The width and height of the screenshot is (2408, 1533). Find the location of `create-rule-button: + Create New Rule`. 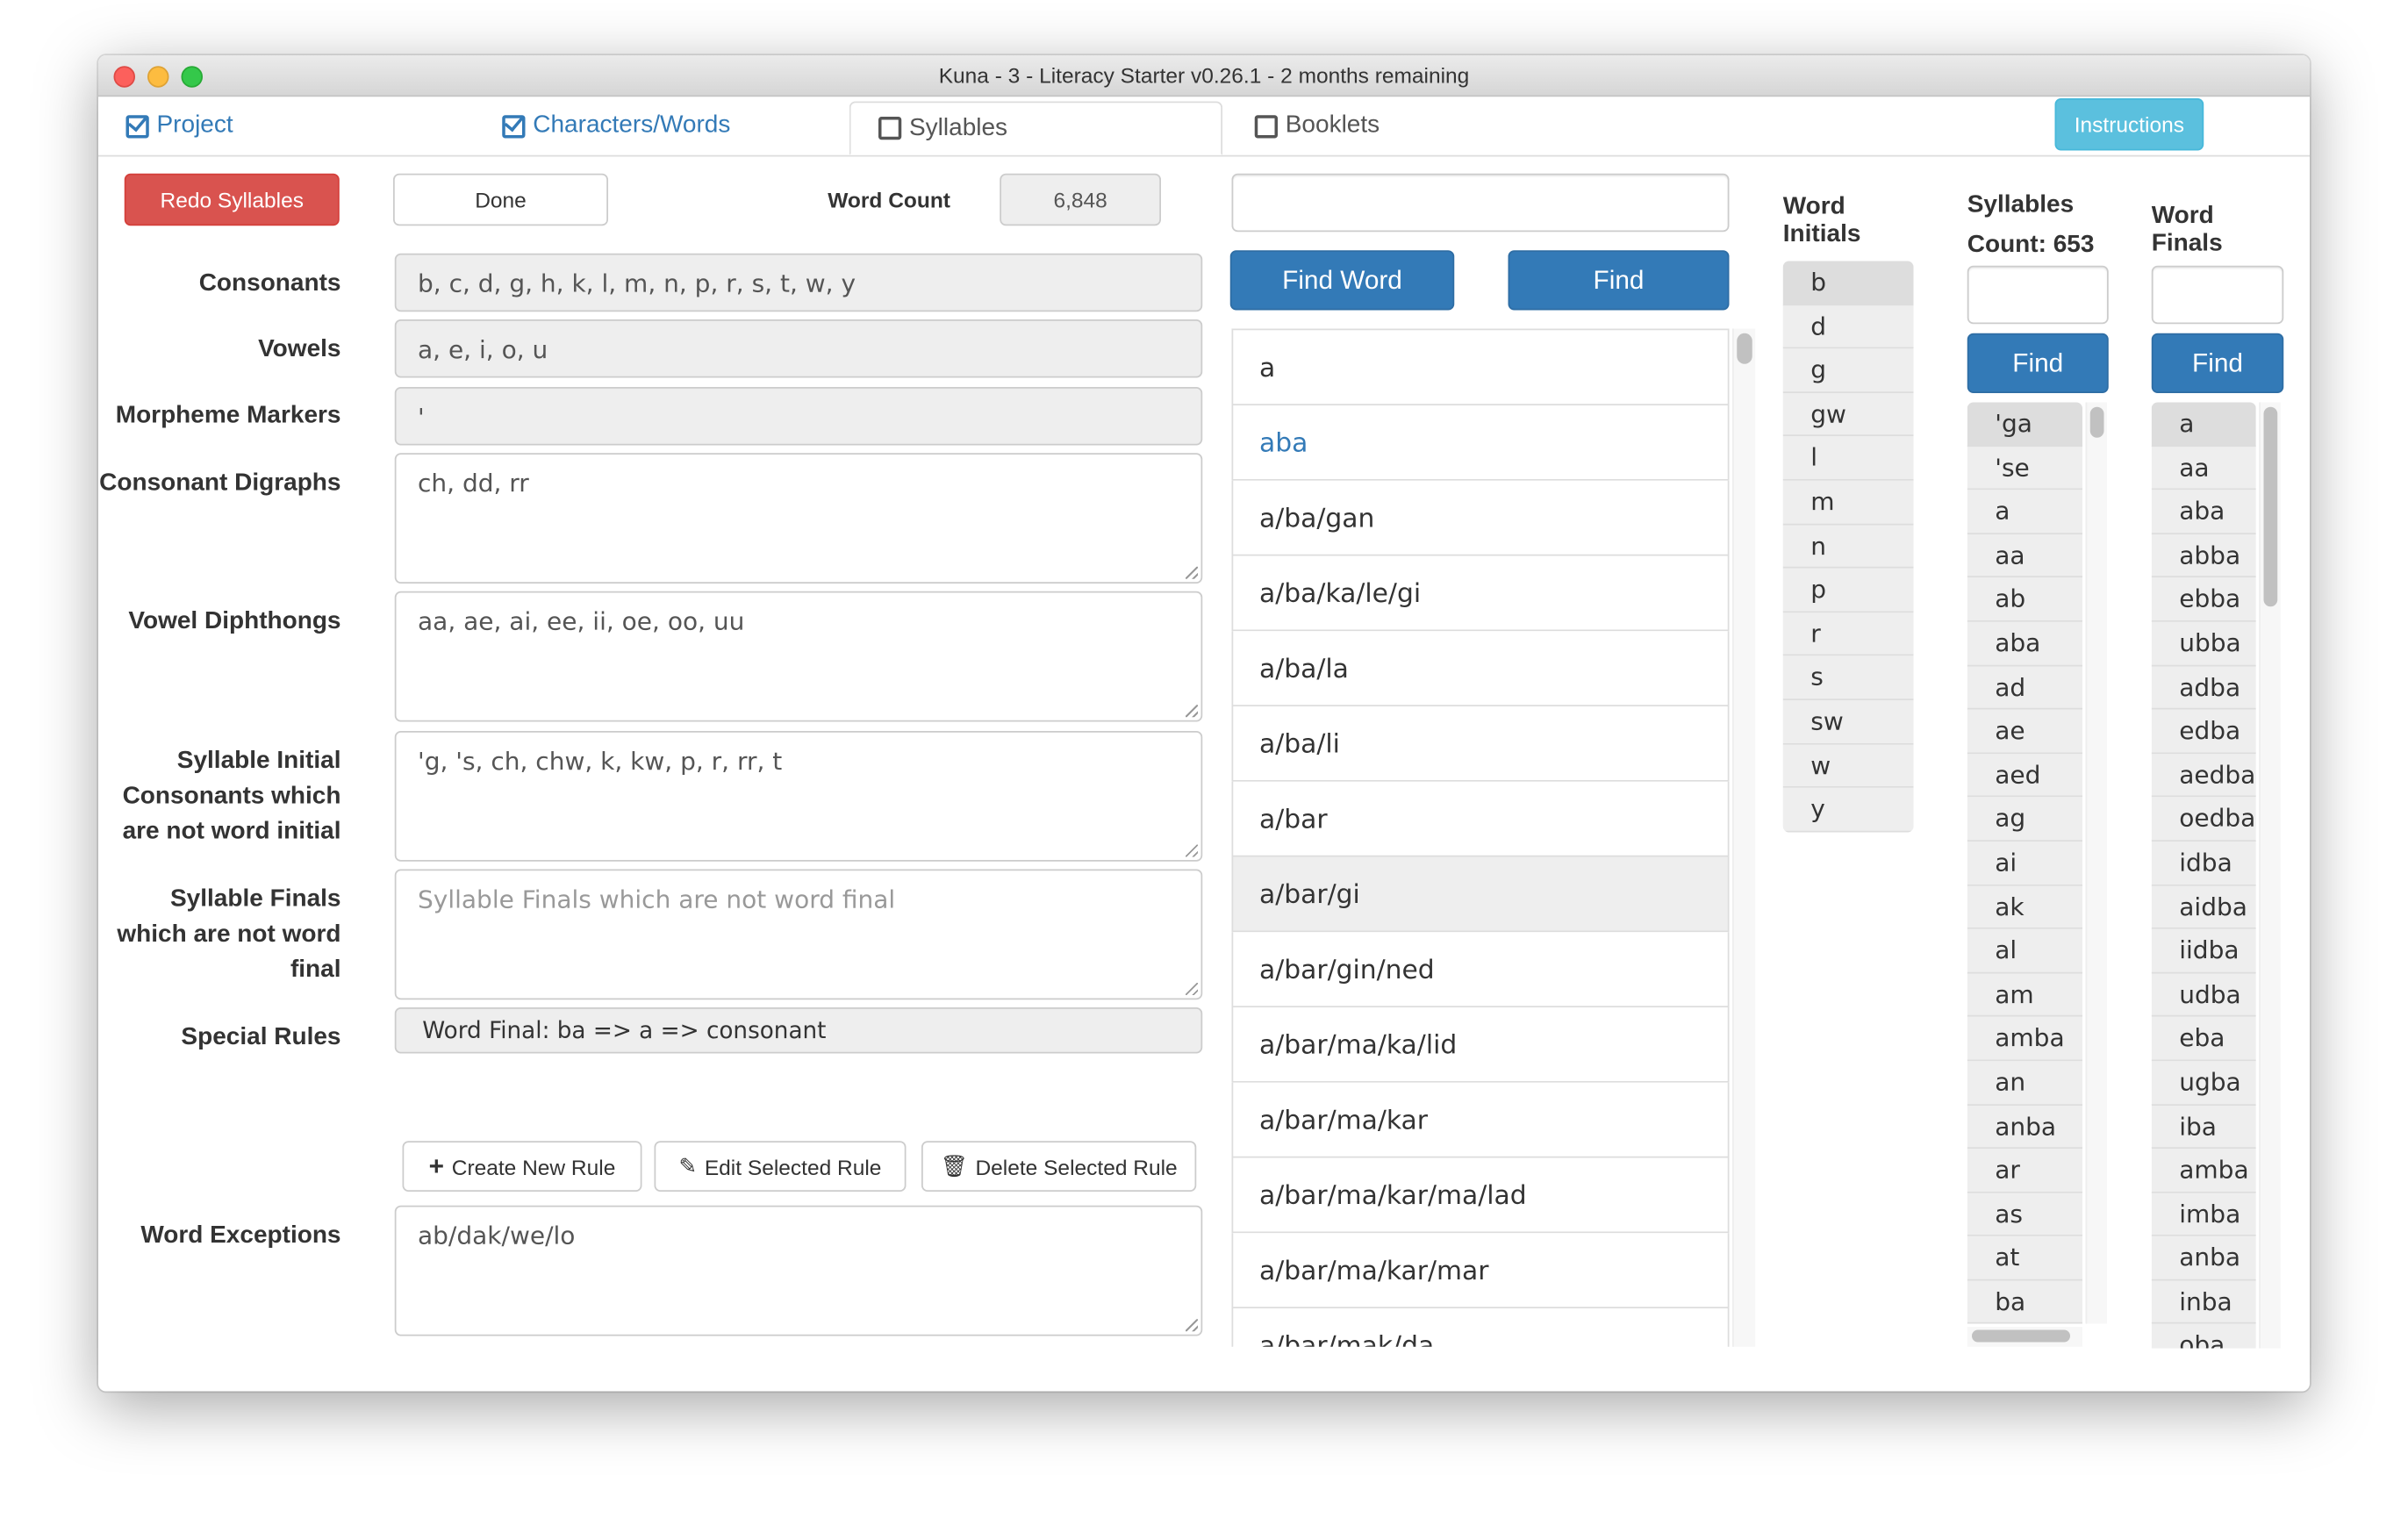

create-rule-button: + Create New Rule is located at coordinates (522, 1167).